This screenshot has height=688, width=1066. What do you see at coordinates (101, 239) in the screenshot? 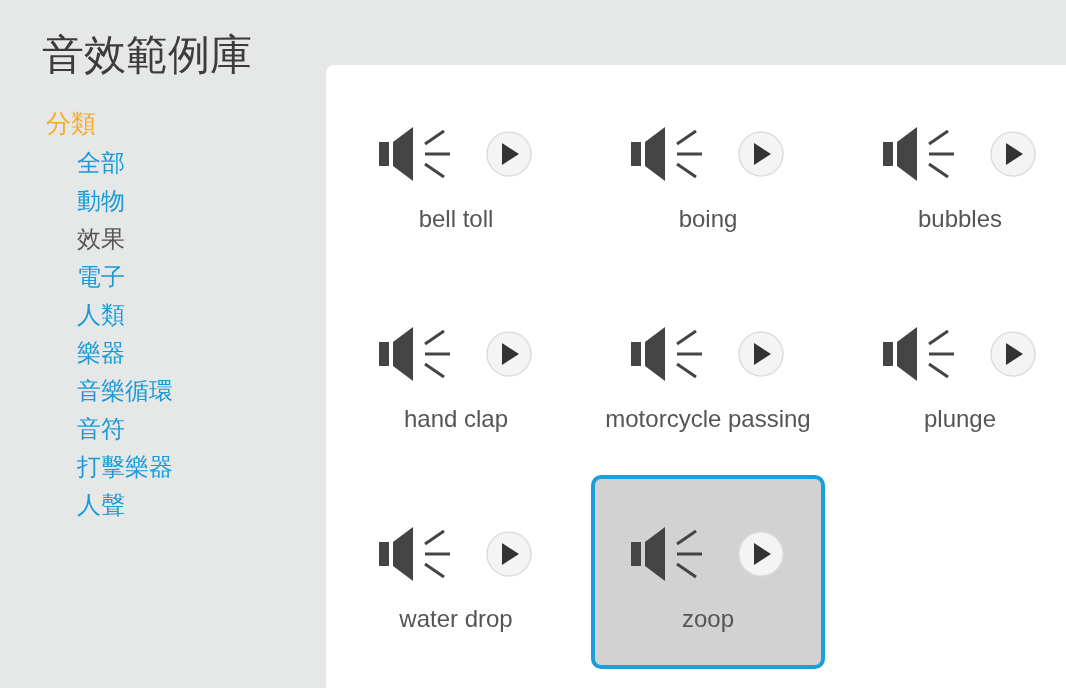
I see `category-link: 效果` at bounding box center [101, 239].